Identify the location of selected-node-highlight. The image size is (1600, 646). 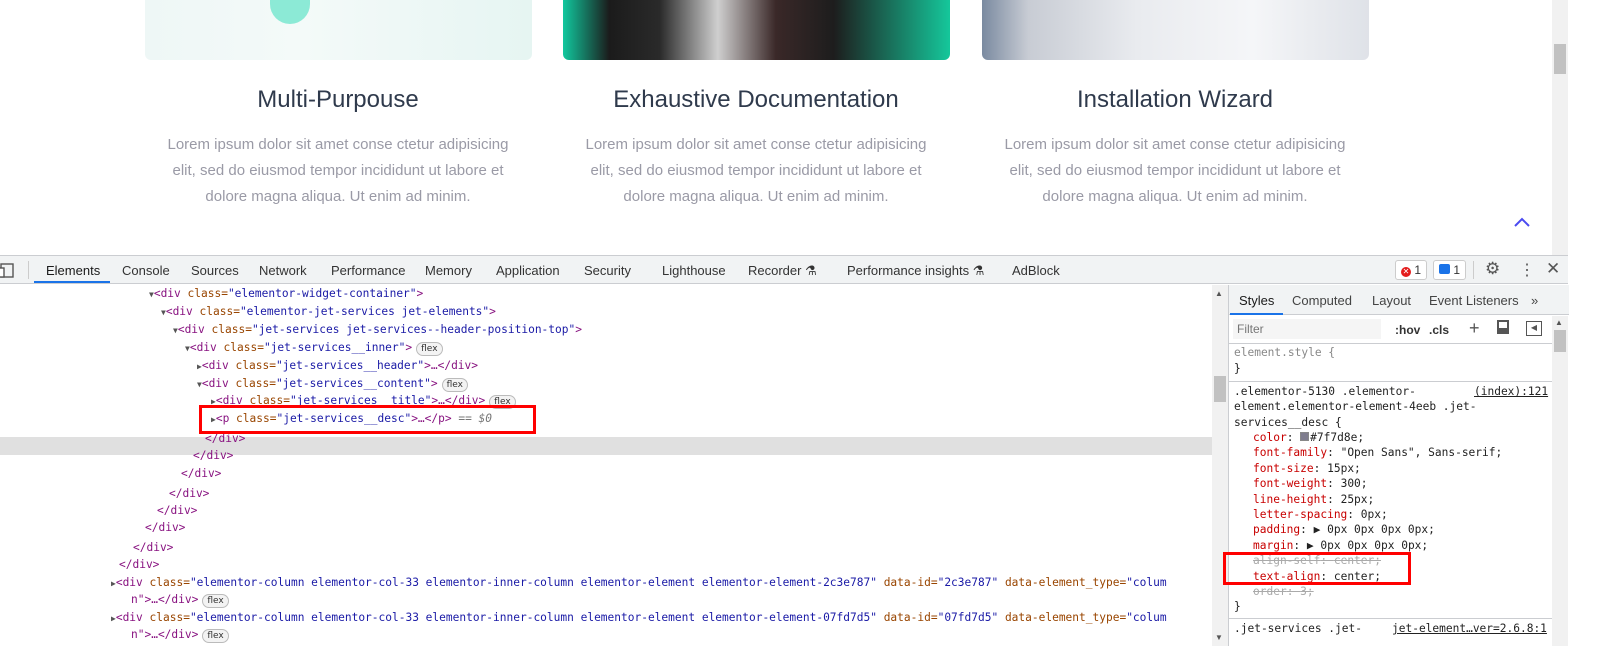
(606, 446).